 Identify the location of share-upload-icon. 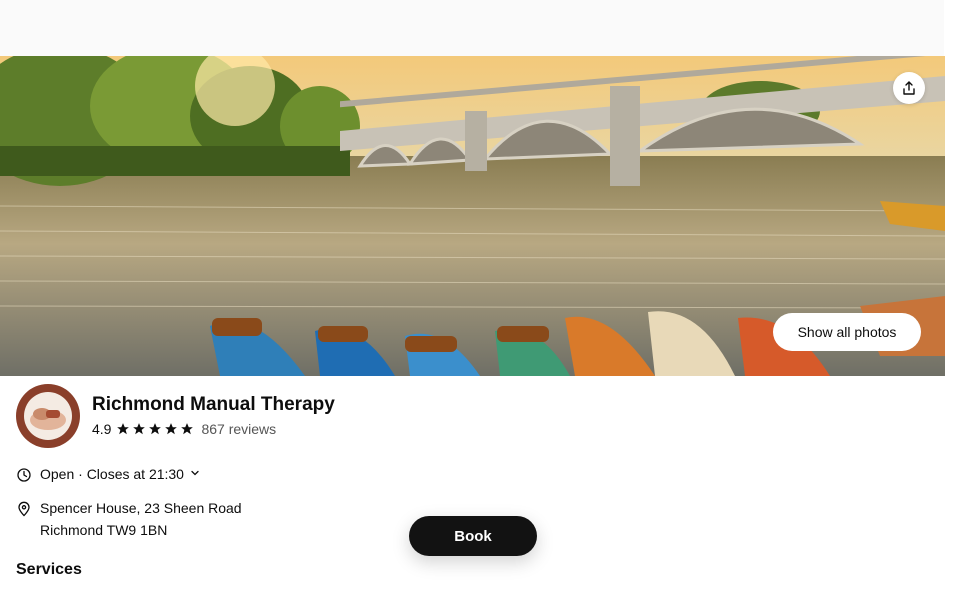
(909, 88).